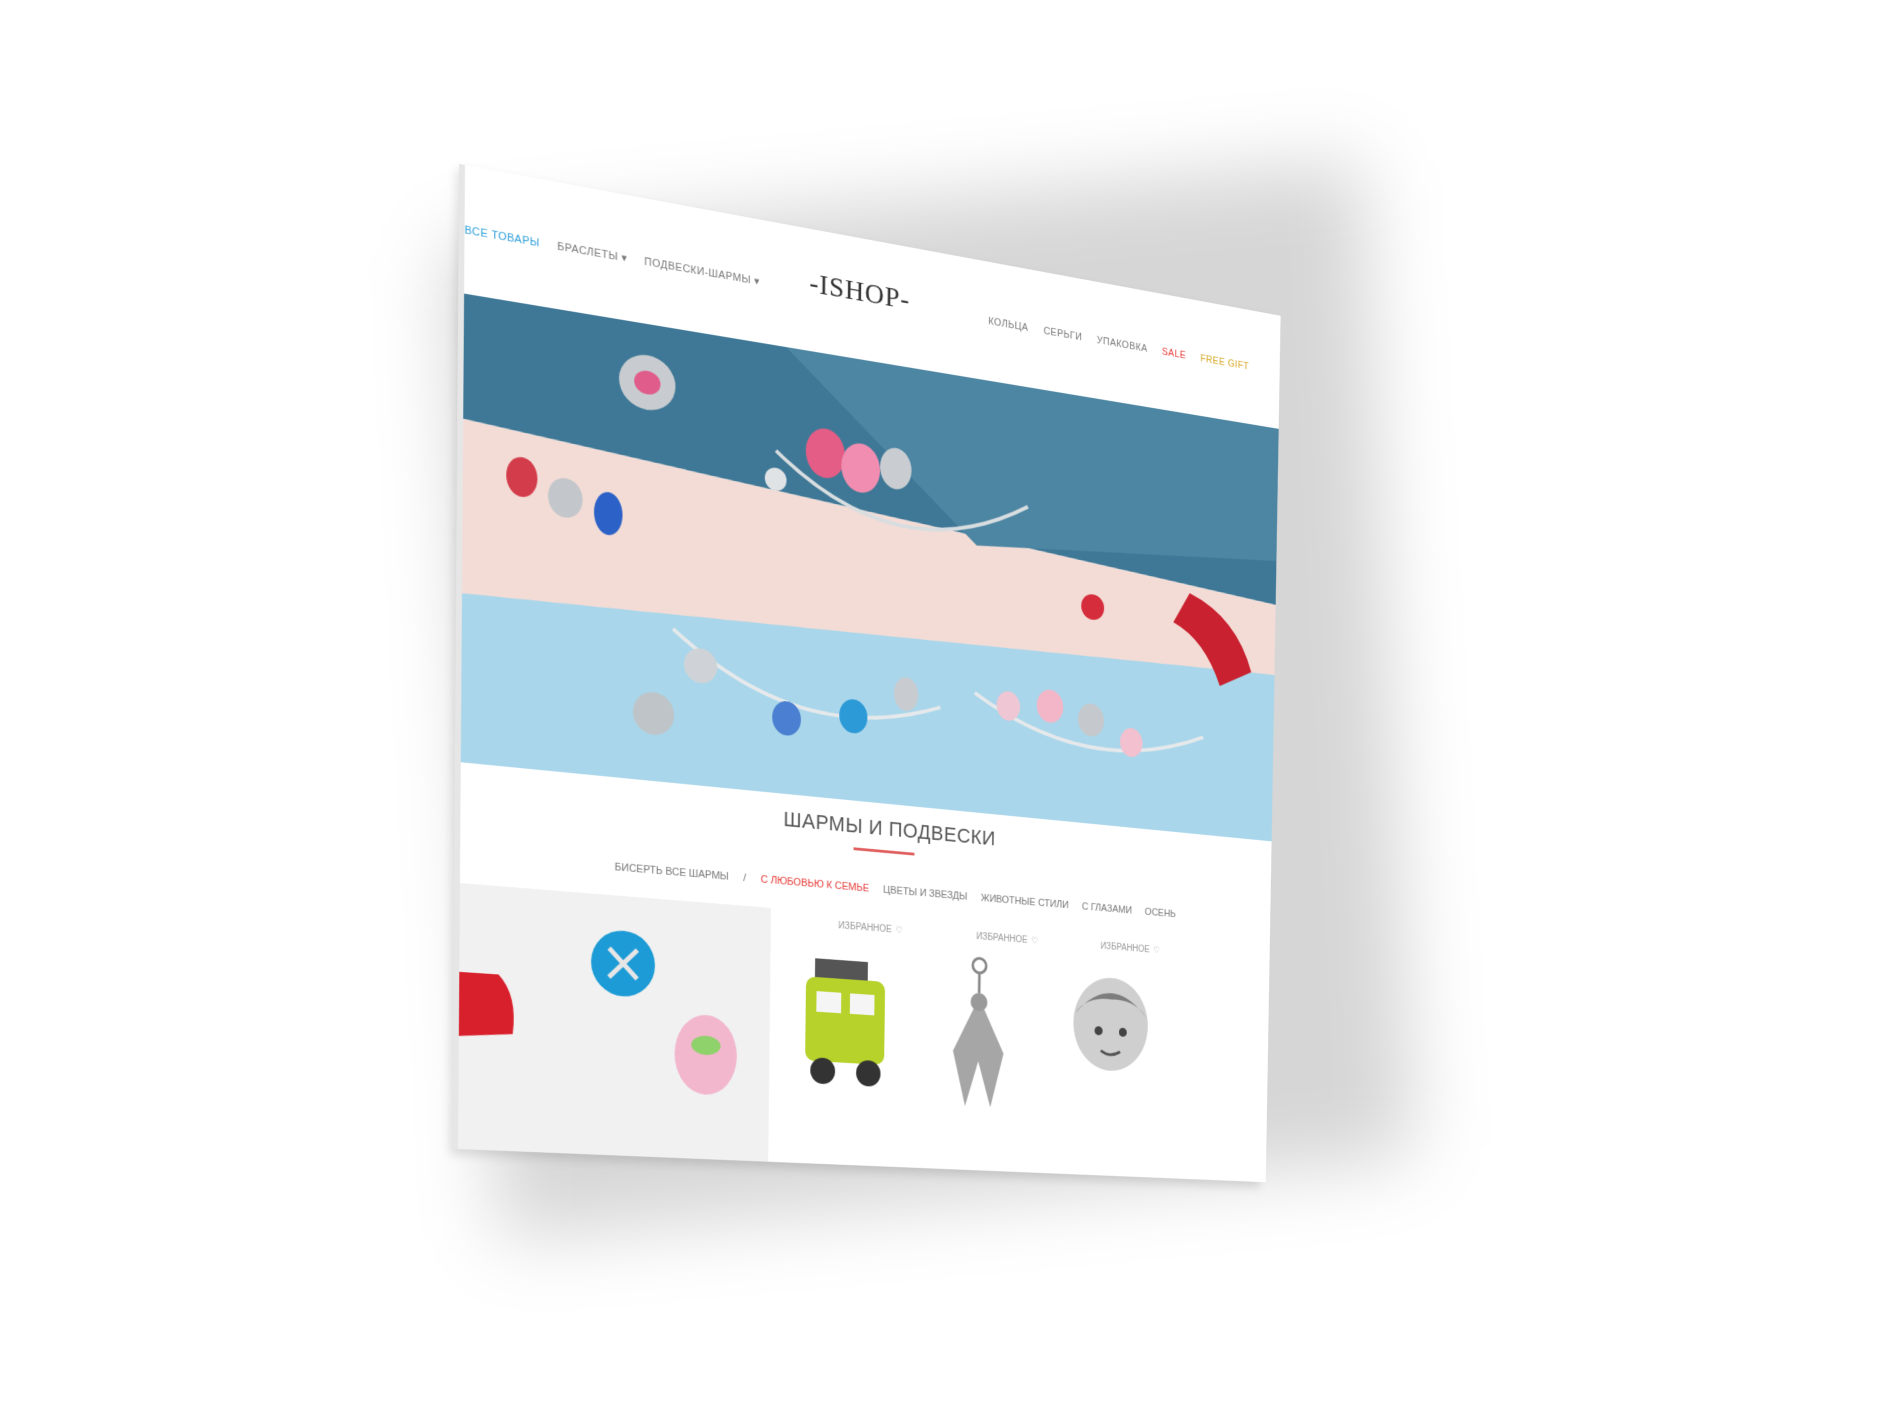 The width and height of the screenshot is (1890, 1417). What do you see at coordinates (501, 236) in the screenshot?
I see `nav-item-all-products: ВСЕ ТОВАРЫ` at bounding box center [501, 236].